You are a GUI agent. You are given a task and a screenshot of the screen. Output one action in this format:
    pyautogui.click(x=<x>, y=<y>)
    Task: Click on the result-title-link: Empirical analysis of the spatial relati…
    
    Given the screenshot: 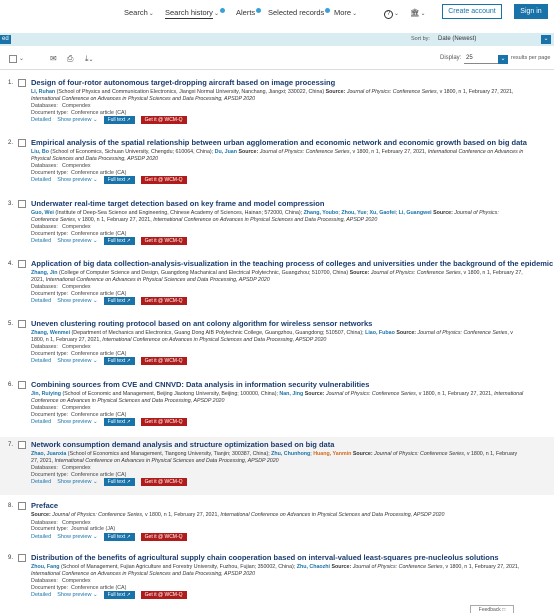 What is the action you would take?
    pyautogui.click(x=279, y=142)
    